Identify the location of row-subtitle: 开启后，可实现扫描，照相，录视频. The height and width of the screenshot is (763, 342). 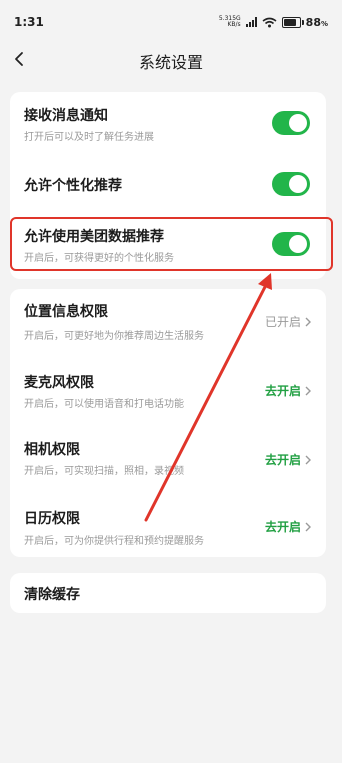
(104, 471).